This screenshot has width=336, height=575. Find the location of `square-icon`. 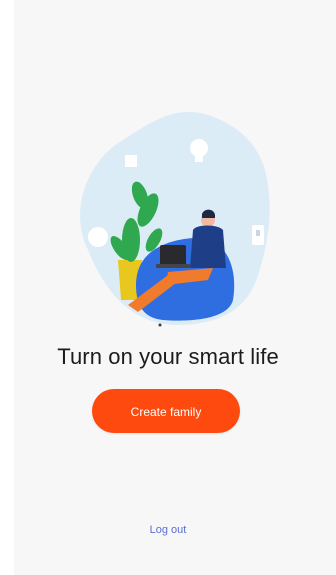

square-icon is located at coordinates (131, 161).